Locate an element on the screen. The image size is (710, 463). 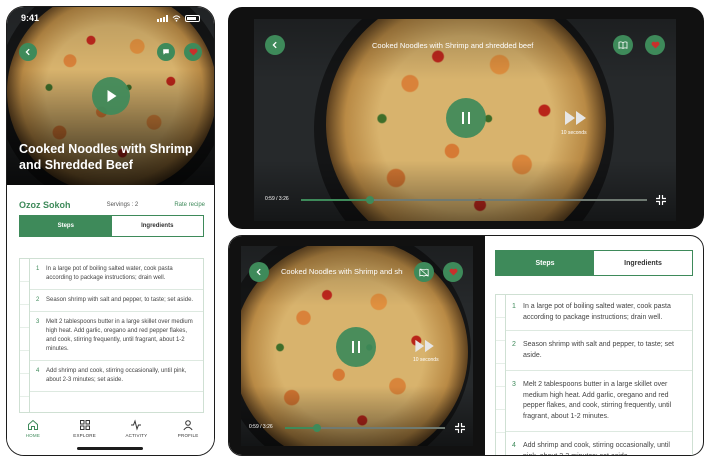
nav-label: EXPLORE is located at coordinates (84, 435).